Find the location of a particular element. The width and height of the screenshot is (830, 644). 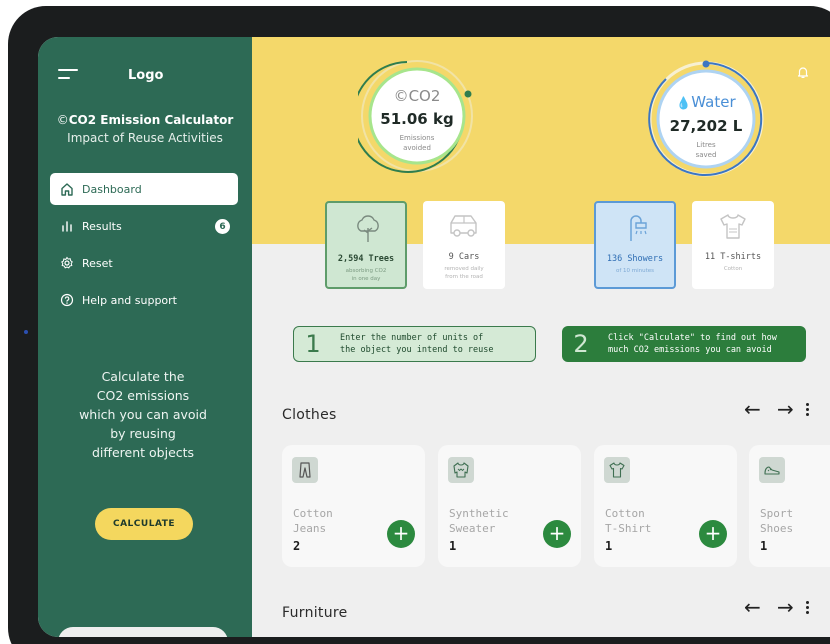

co2-caption-1: Emissions is located at coordinates (417, 138).